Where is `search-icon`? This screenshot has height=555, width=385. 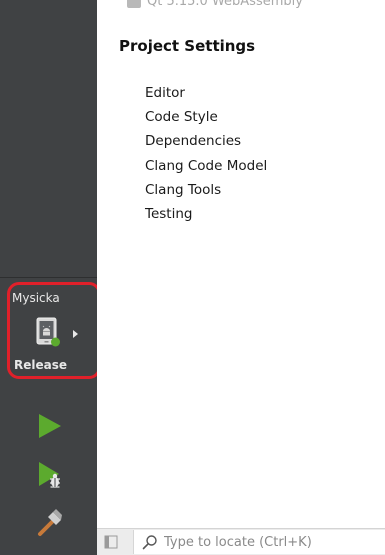 search-icon is located at coordinates (149, 542).